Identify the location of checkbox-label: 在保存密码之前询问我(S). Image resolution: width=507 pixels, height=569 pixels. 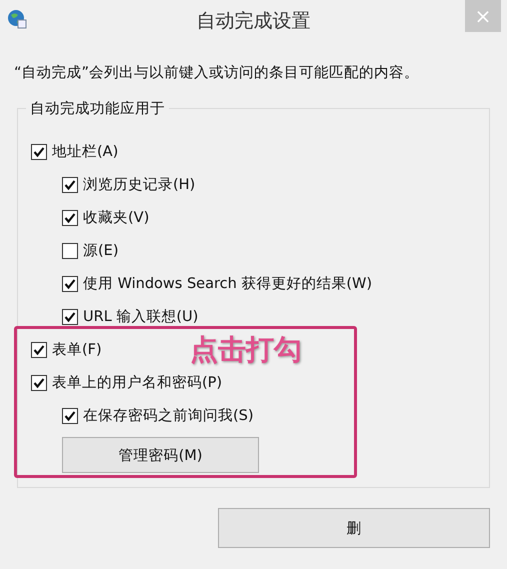
(168, 415).